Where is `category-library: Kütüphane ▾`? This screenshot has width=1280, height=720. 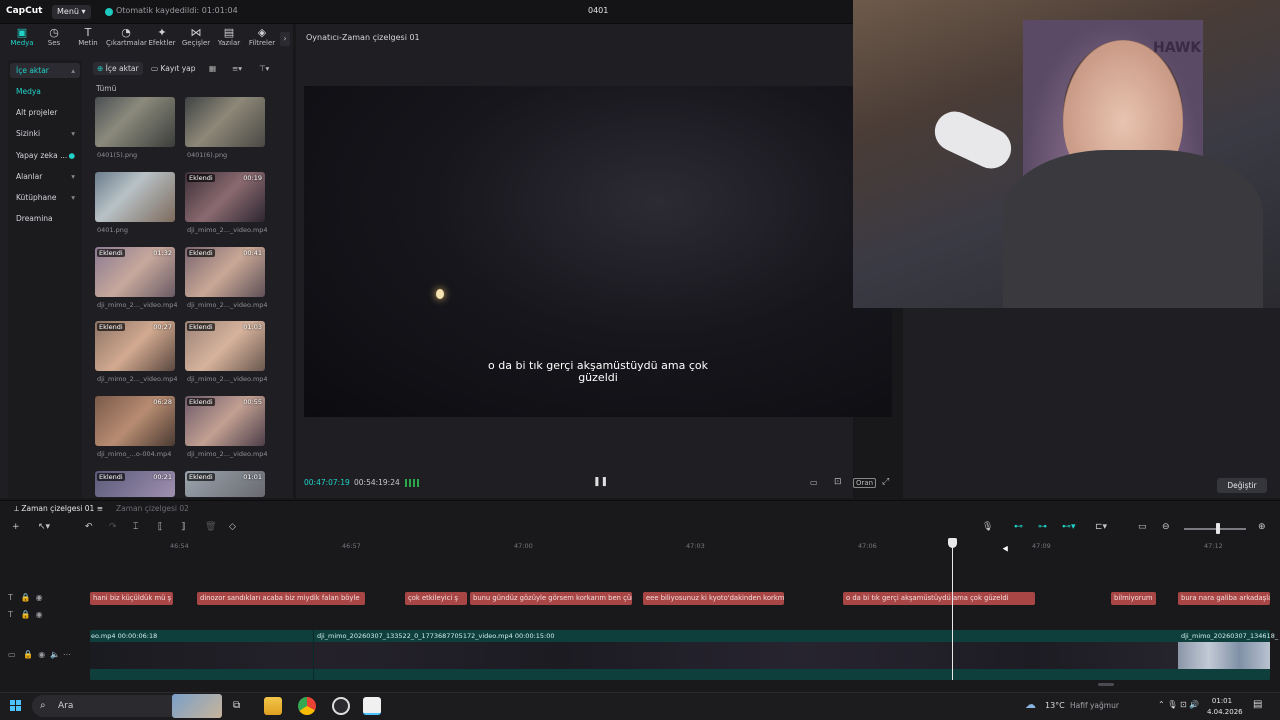 category-library: Kütüphane ▾ is located at coordinates (45, 197).